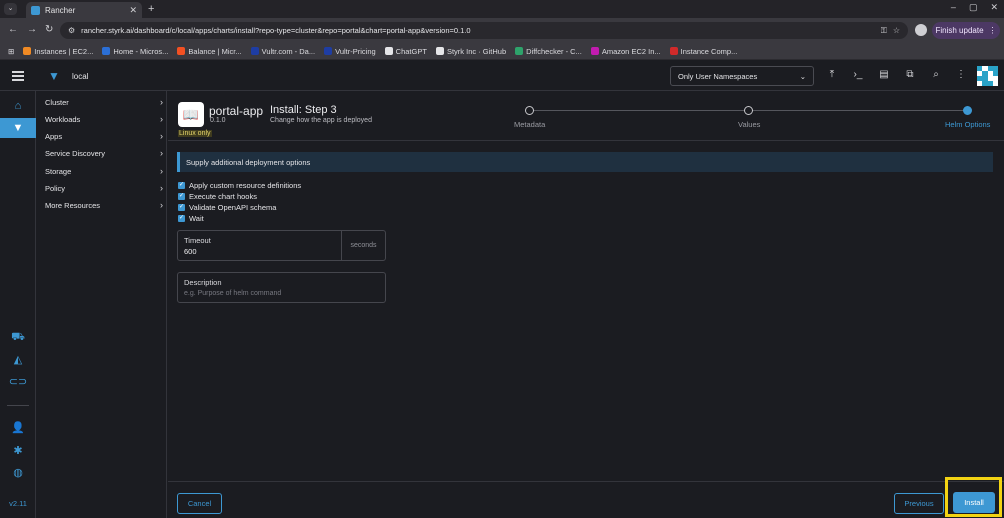 The height and width of the screenshot is (518, 1004). What do you see at coordinates (355, 51) in the screenshot?
I see `bookmark-label: Vultr-Pricing` at bounding box center [355, 51].